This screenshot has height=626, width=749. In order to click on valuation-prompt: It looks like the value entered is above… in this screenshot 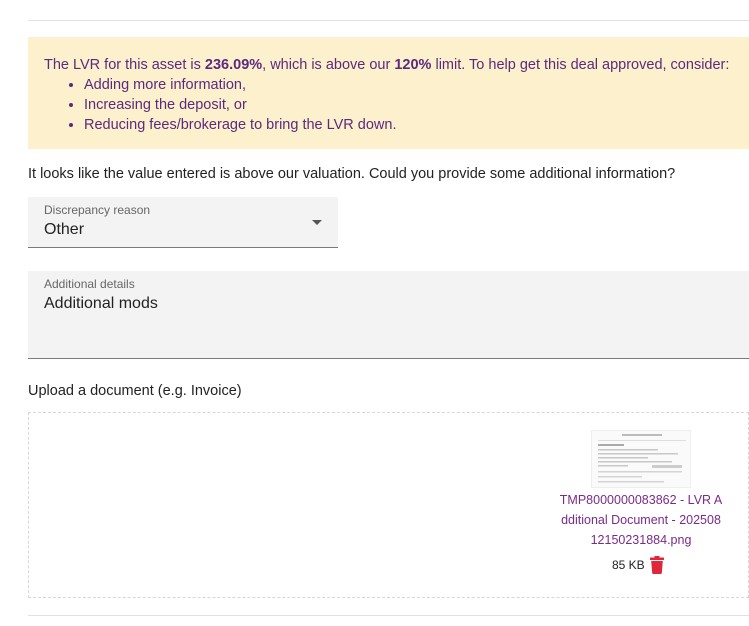, I will do `click(352, 174)`.